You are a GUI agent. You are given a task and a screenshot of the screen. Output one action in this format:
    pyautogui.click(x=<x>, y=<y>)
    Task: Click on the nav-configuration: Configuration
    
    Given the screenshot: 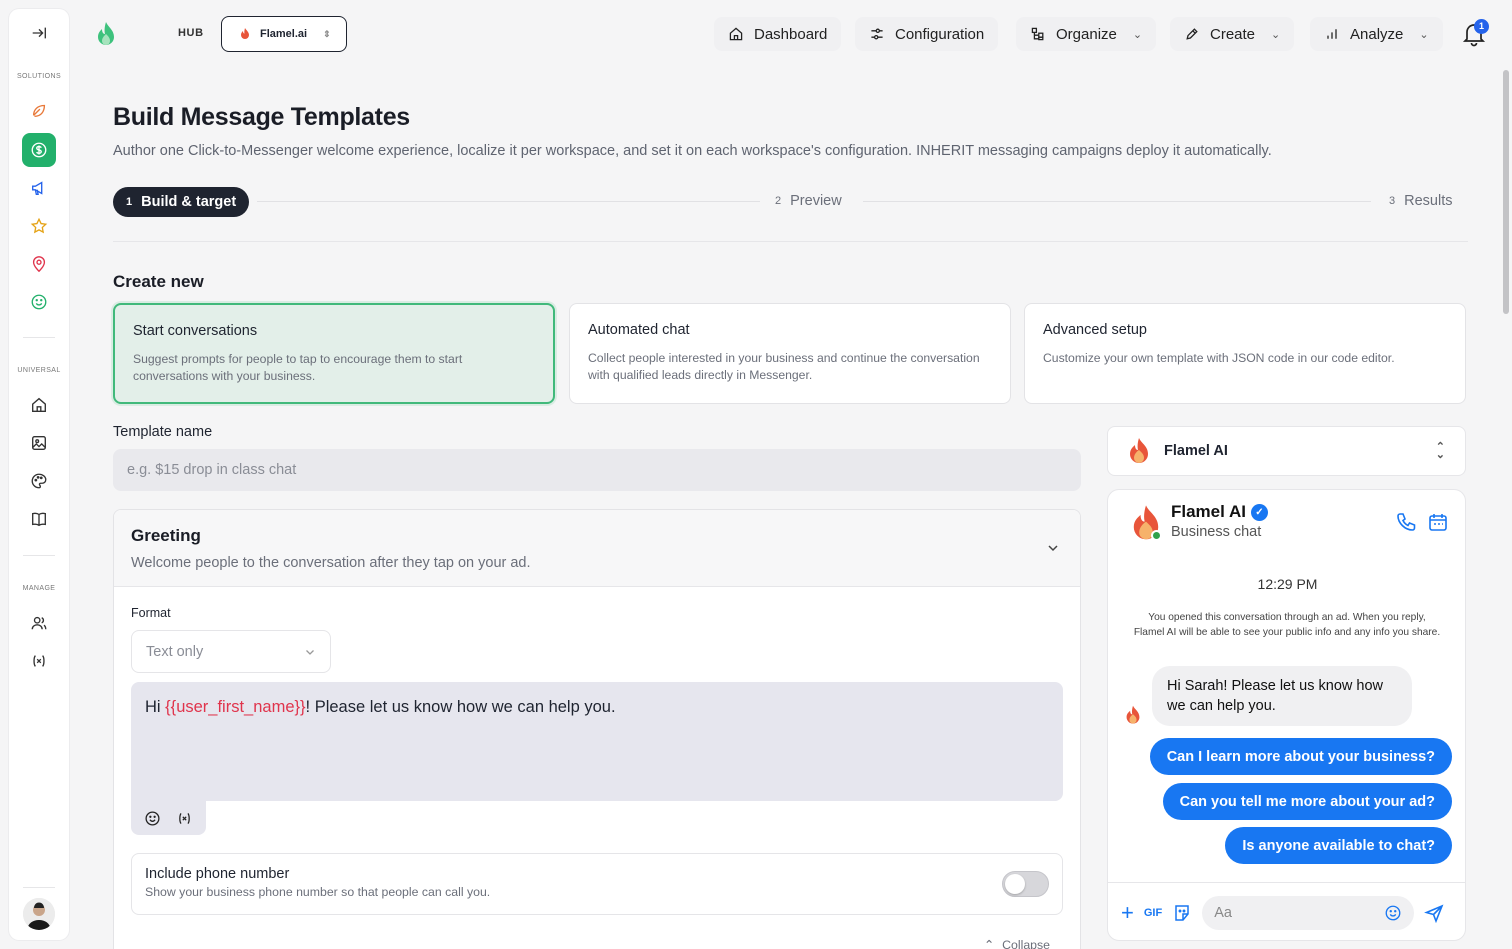 What is the action you would take?
    pyautogui.click(x=927, y=34)
    